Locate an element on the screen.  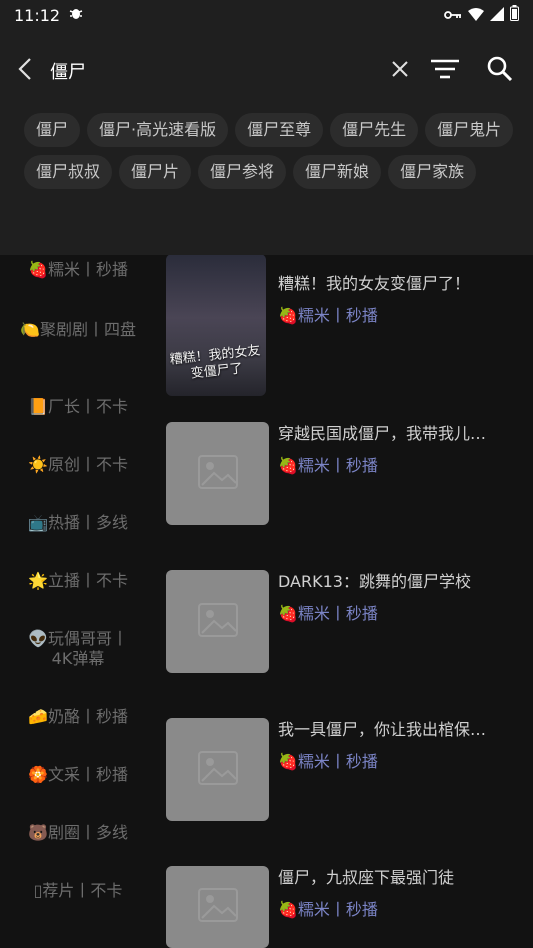
suggestion-chip: 僵尸先生 is located at coordinates (374, 130).